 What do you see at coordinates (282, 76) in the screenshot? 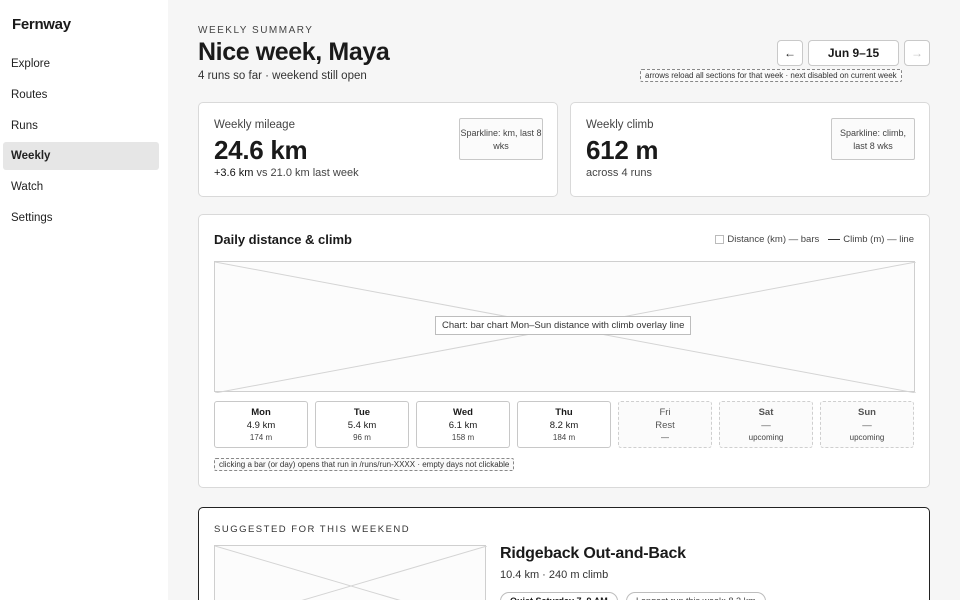
I see `page-subtitle: 4 runs so far · weekend still open` at bounding box center [282, 76].